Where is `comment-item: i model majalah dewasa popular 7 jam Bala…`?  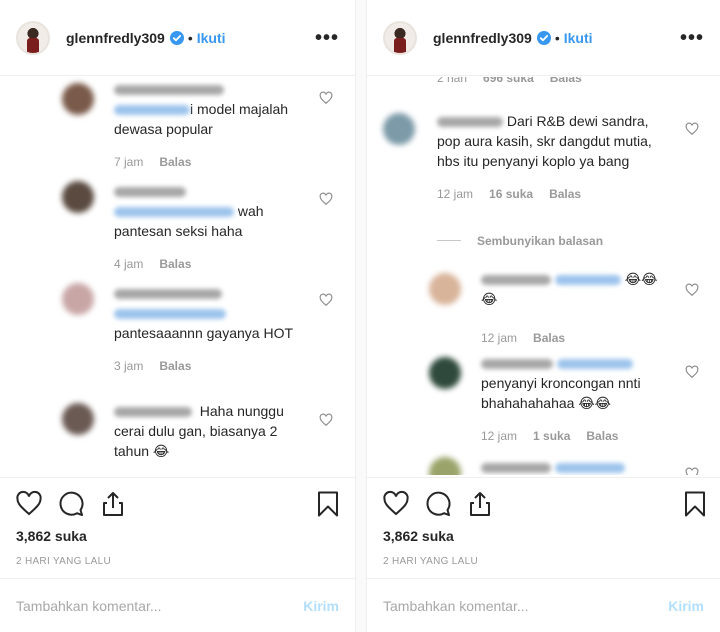
comment-item: i model majalah dewasa popular 7 jam Bala… is located at coordinates (214, 124).